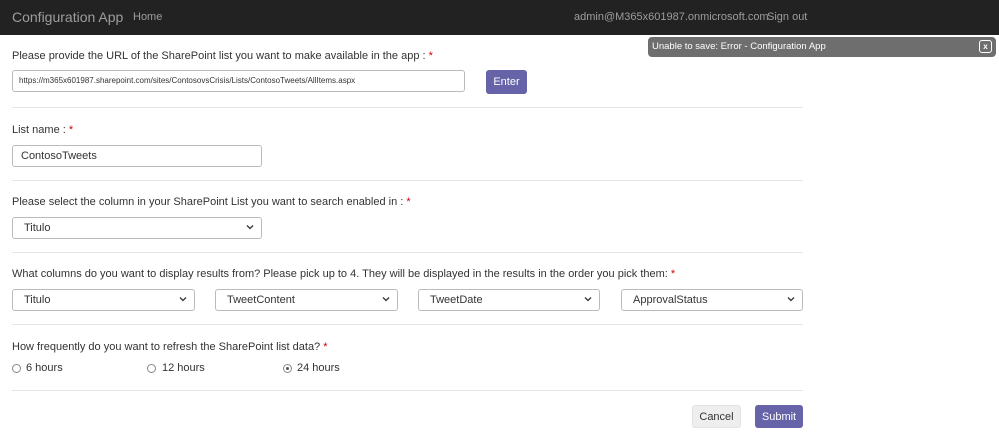  What do you see at coordinates (456, 300) in the screenshot?
I see `select-value: TweetDate` at bounding box center [456, 300].